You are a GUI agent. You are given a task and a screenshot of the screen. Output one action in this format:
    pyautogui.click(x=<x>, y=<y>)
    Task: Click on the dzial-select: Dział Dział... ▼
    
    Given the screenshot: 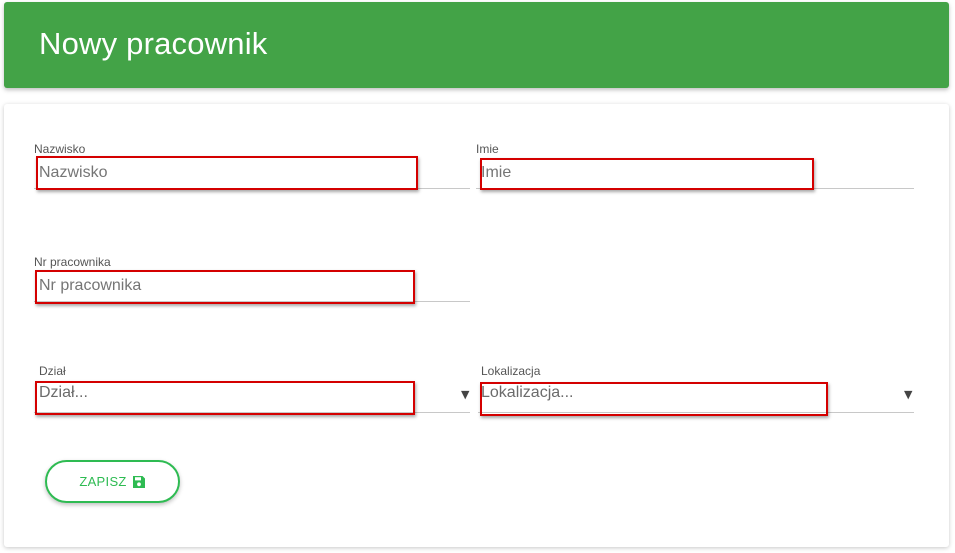 What is the action you would take?
    pyautogui.click(x=252, y=389)
    